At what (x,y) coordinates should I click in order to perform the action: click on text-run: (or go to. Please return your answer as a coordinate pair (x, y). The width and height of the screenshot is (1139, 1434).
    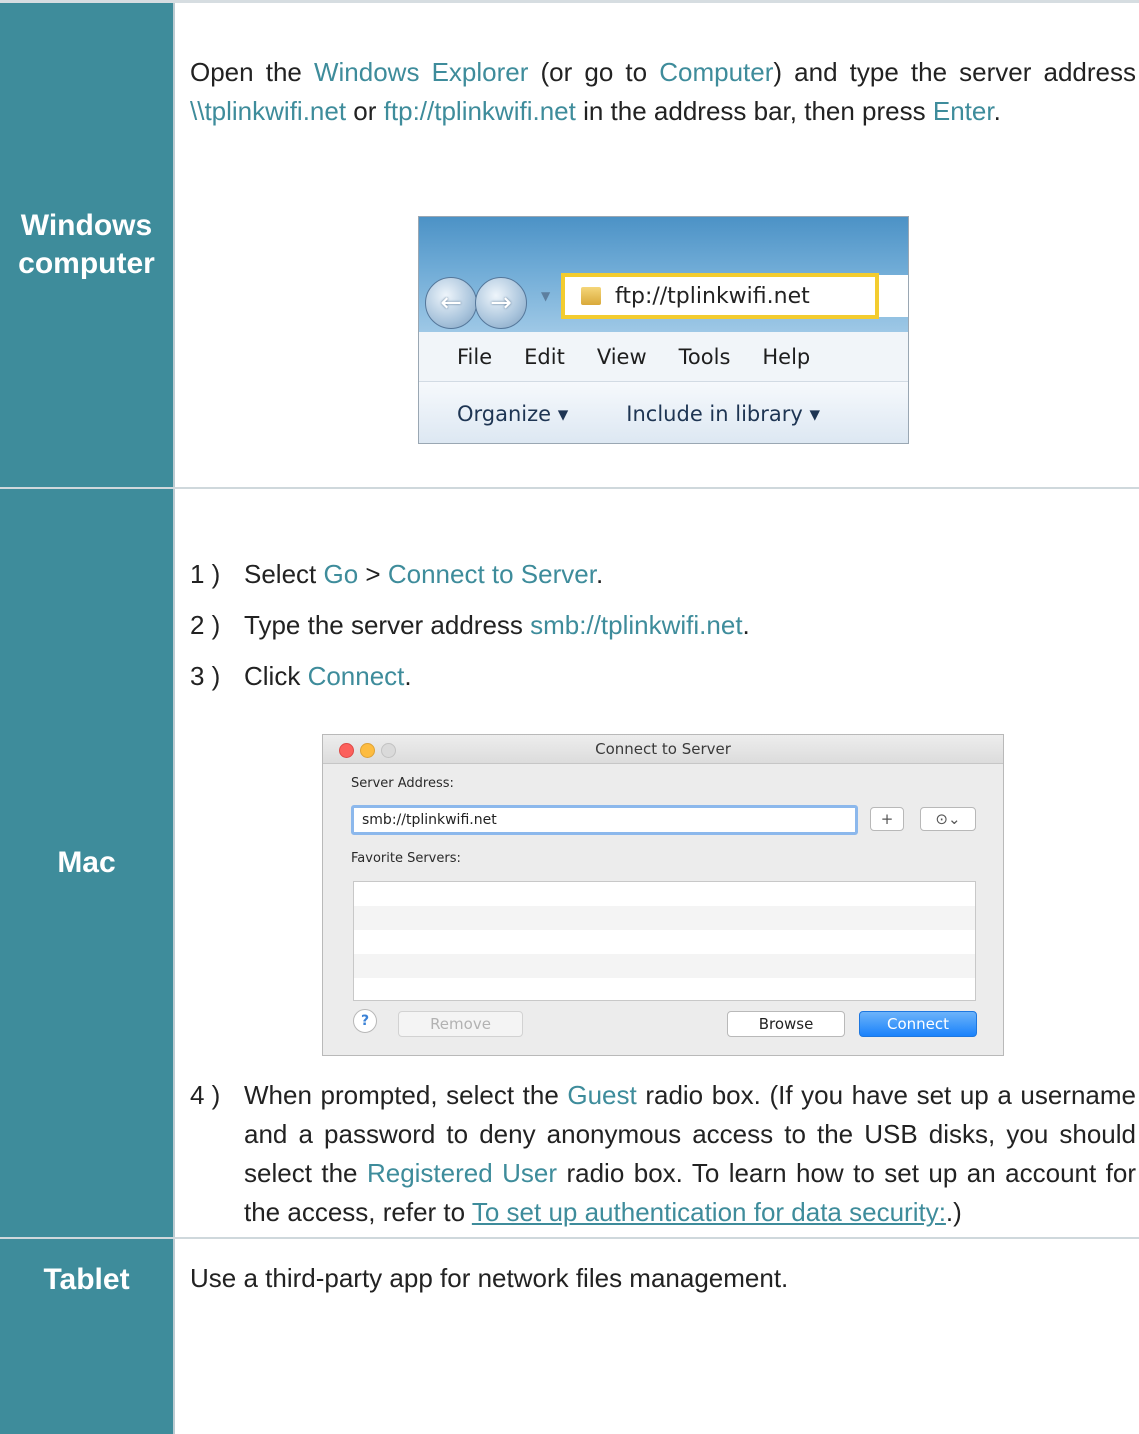
    Looking at the image, I should click on (594, 72).